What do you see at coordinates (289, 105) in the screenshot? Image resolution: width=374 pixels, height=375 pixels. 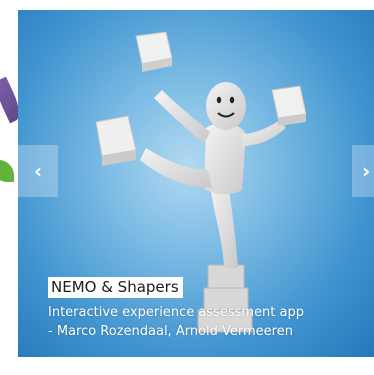 I see `cube-right` at bounding box center [289, 105].